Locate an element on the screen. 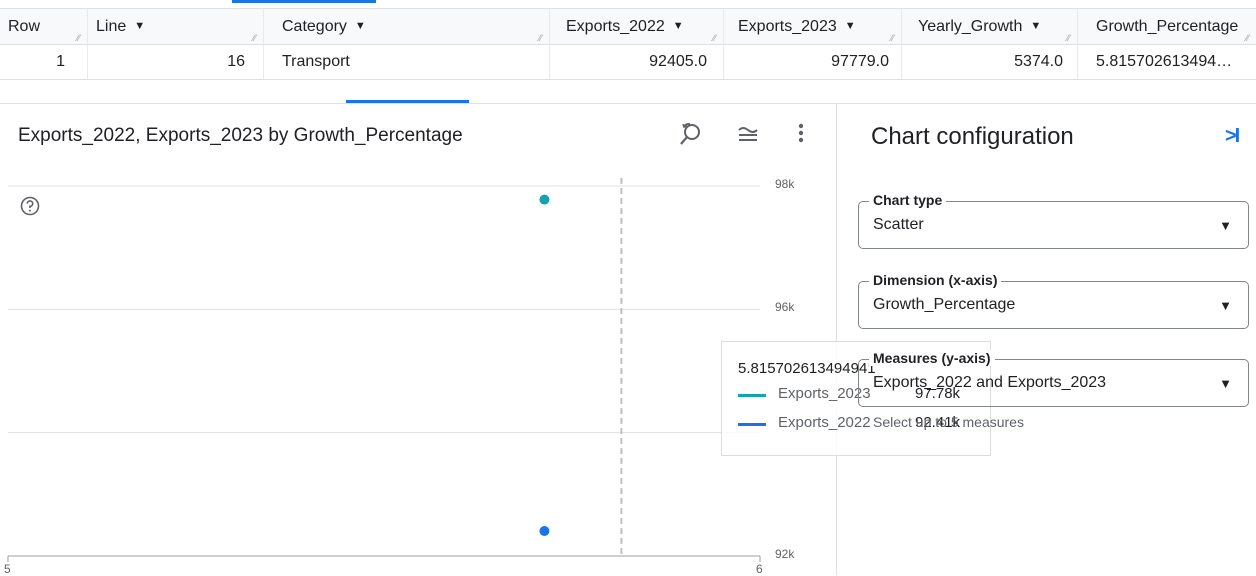 The image size is (1256, 576). cell-line: 16 is located at coordinates (176, 61).